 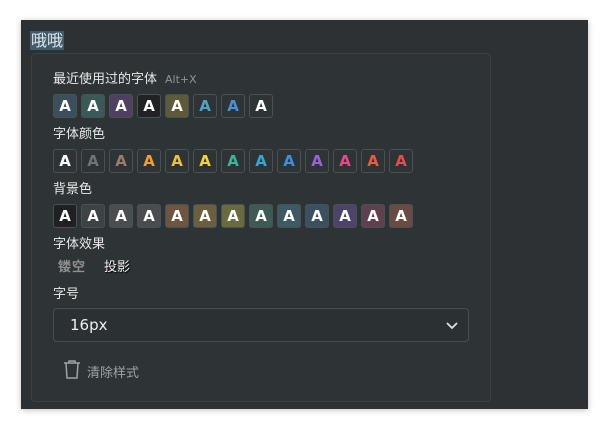 What do you see at coordinates (89, 325) in the screenshot?
I see `font-size-value: 16px` at bounding box center [89, 325].